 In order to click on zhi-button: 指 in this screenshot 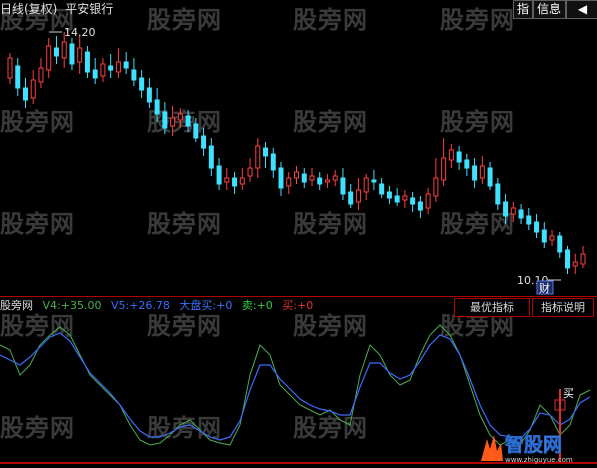, I will do `click(523, 9)`.